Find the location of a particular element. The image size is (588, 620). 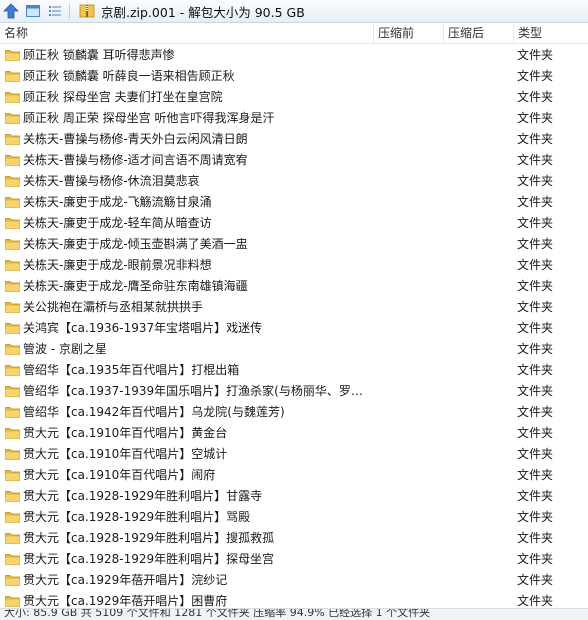

list-item: 顾正秋 周正荣 探母坐宫 听他言吓得我浑身是汗 文件夹 is located at coordinates (294, 118).